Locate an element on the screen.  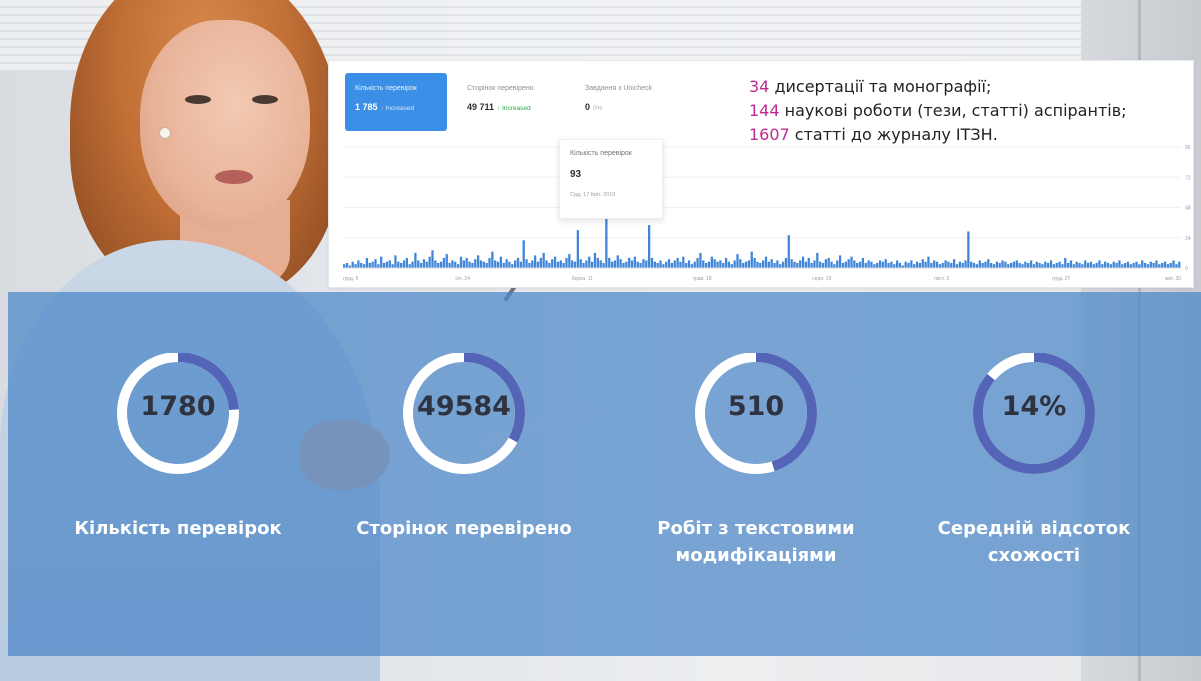
metric-checks: 1780 Кількість перевірок is located at coordinates (178, 483).